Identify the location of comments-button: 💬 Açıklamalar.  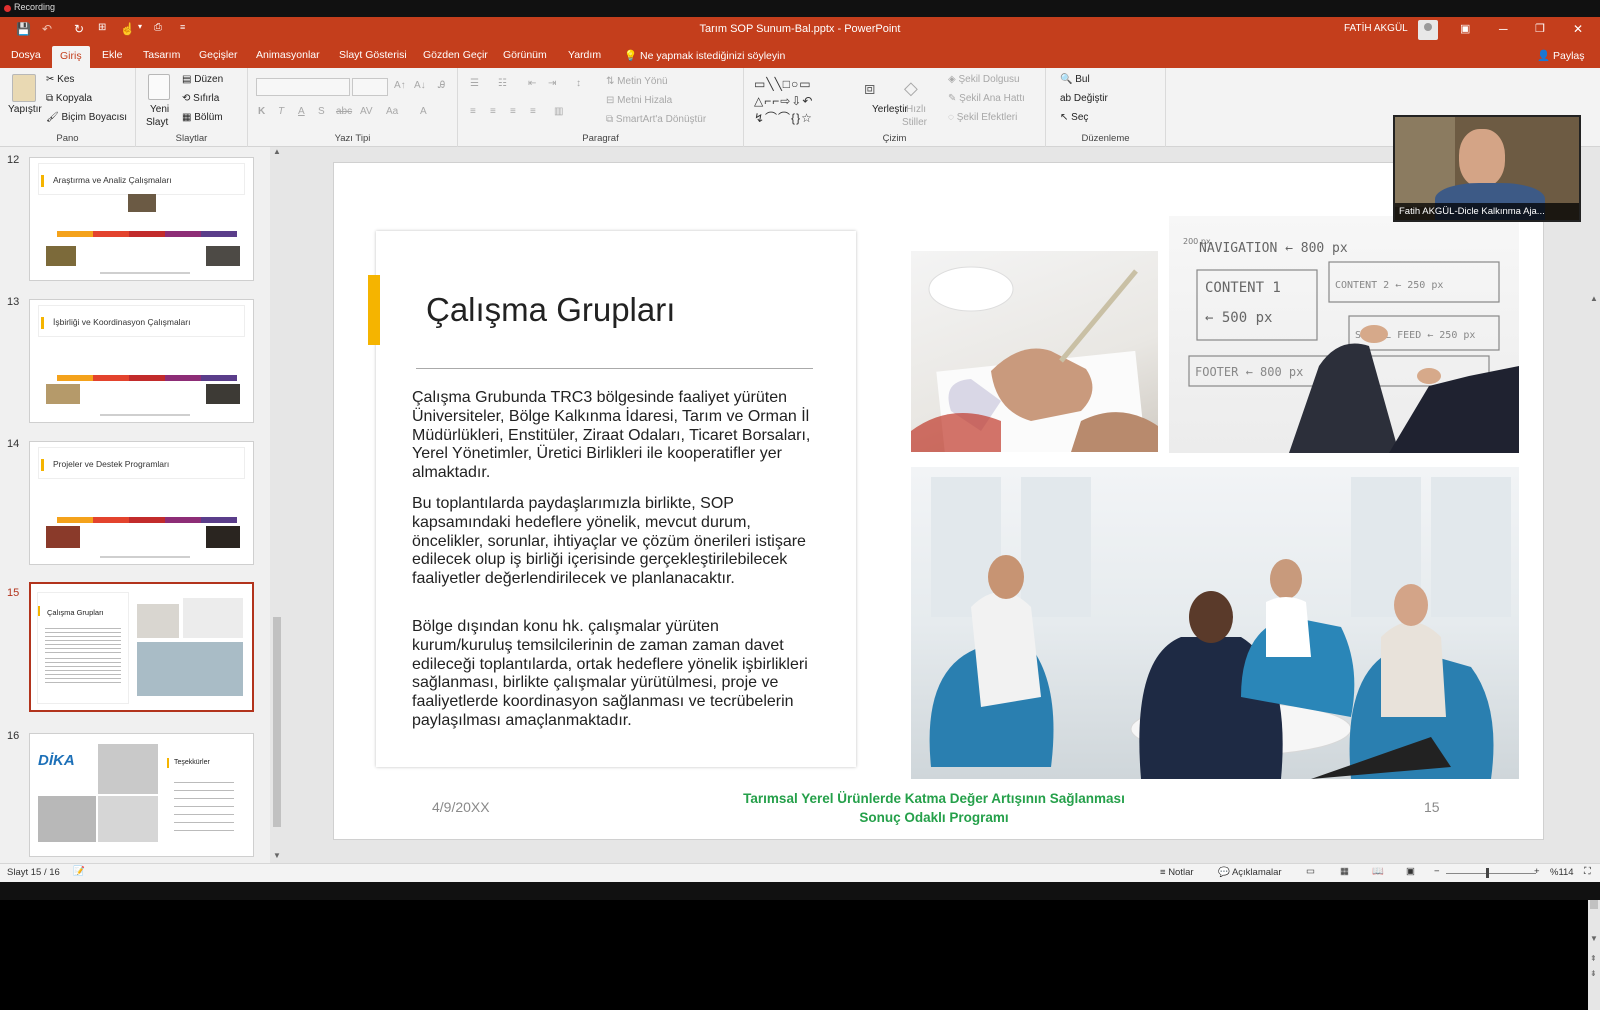
(1250, 872).